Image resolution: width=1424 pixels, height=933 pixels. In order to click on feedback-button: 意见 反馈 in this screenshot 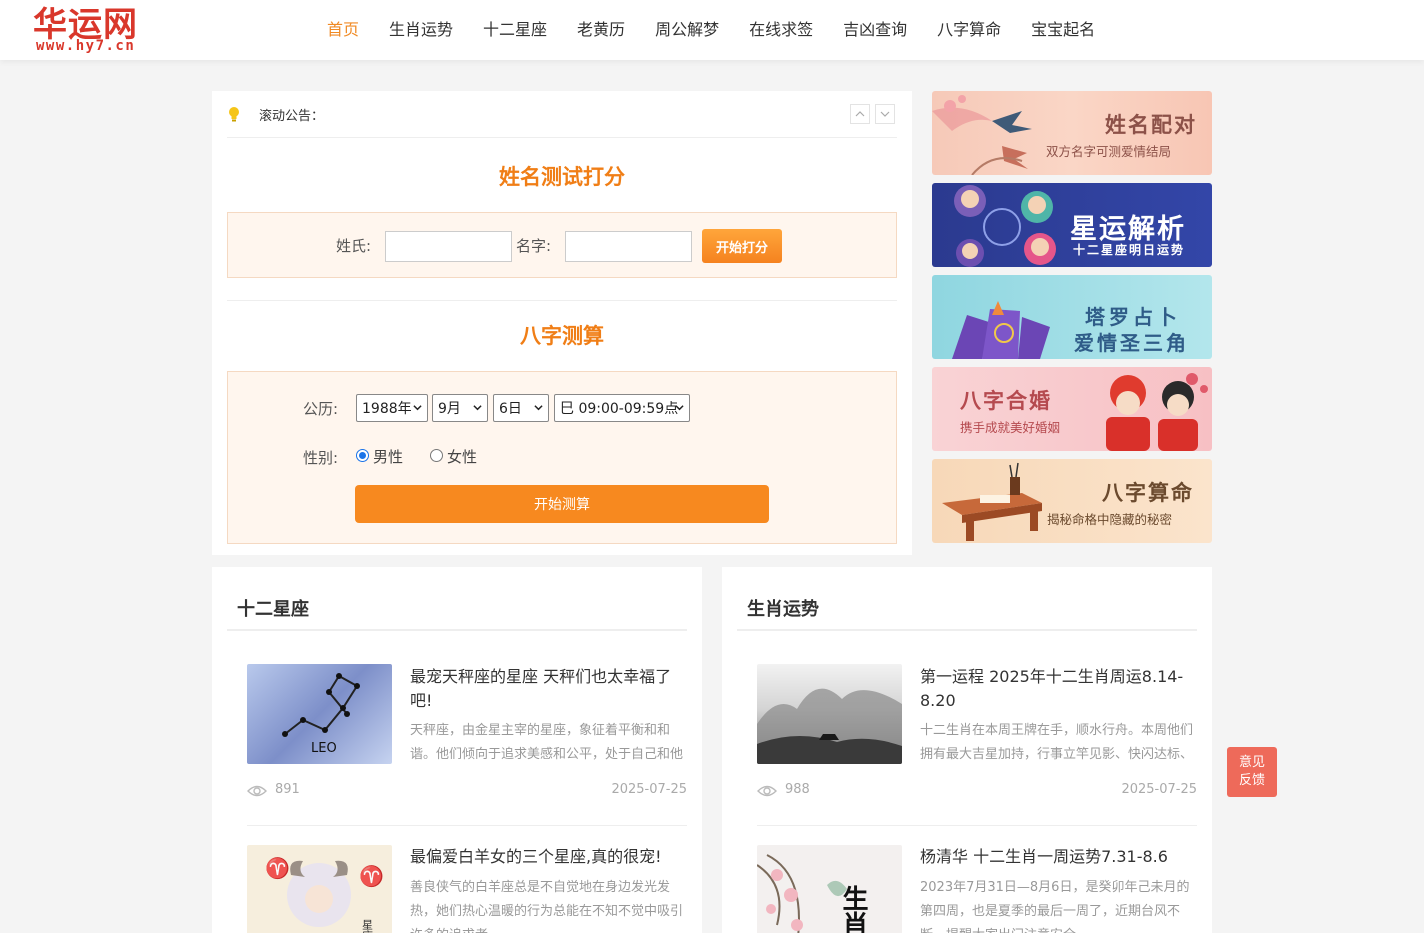, I will do `click(1252, 772)`.